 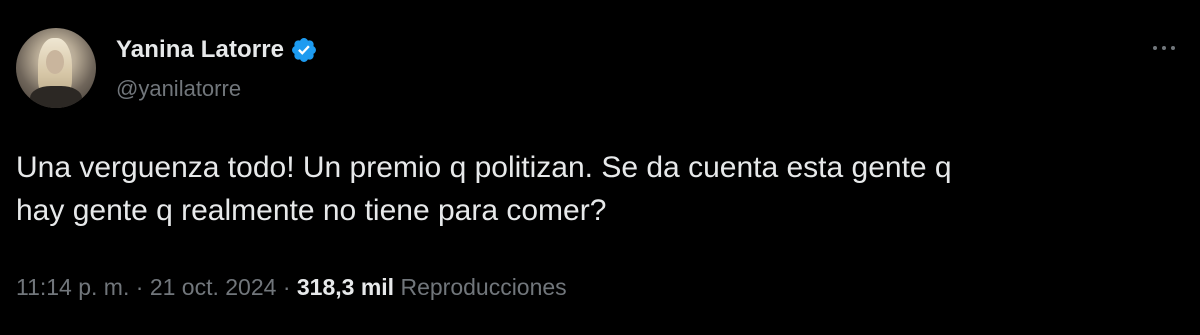 What do you see at coordinates (200, 50) in the screenshot?
I see `author-display-name: Yanina Latorre` at bounding box center [200, 50].